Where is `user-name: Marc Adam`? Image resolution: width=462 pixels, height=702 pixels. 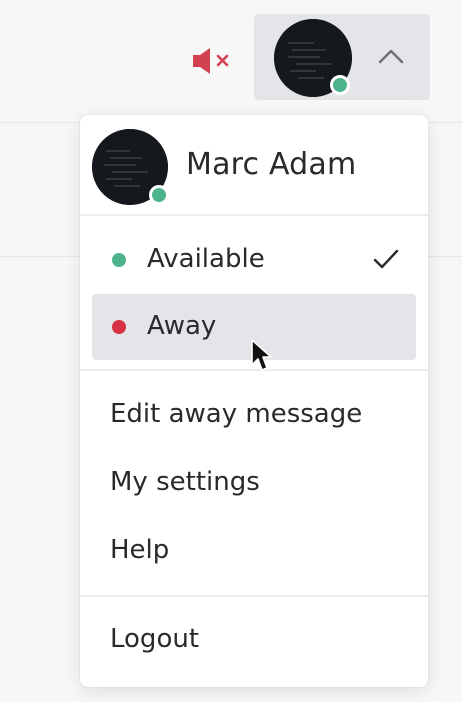
user-name: Marc Adam is located at coordinates (271, 164).